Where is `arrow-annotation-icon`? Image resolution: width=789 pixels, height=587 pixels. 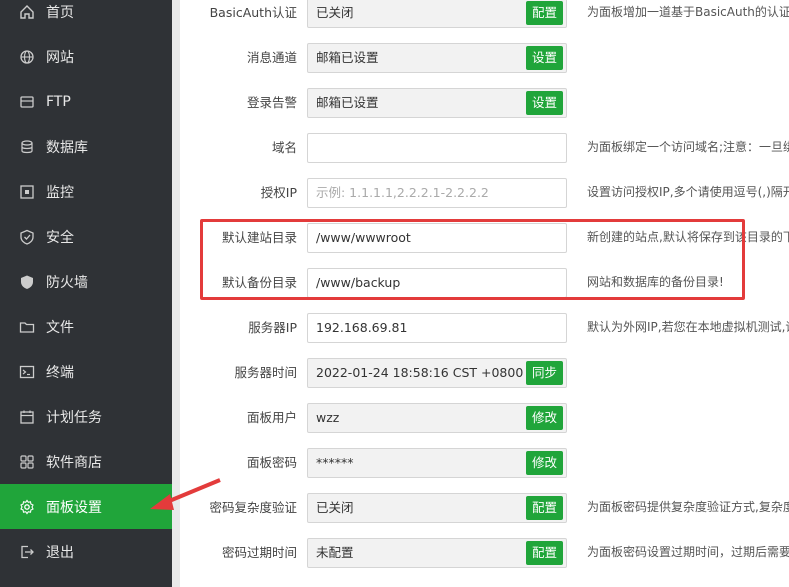 arrow-annotation-icon is located at coordinates (185, 494).